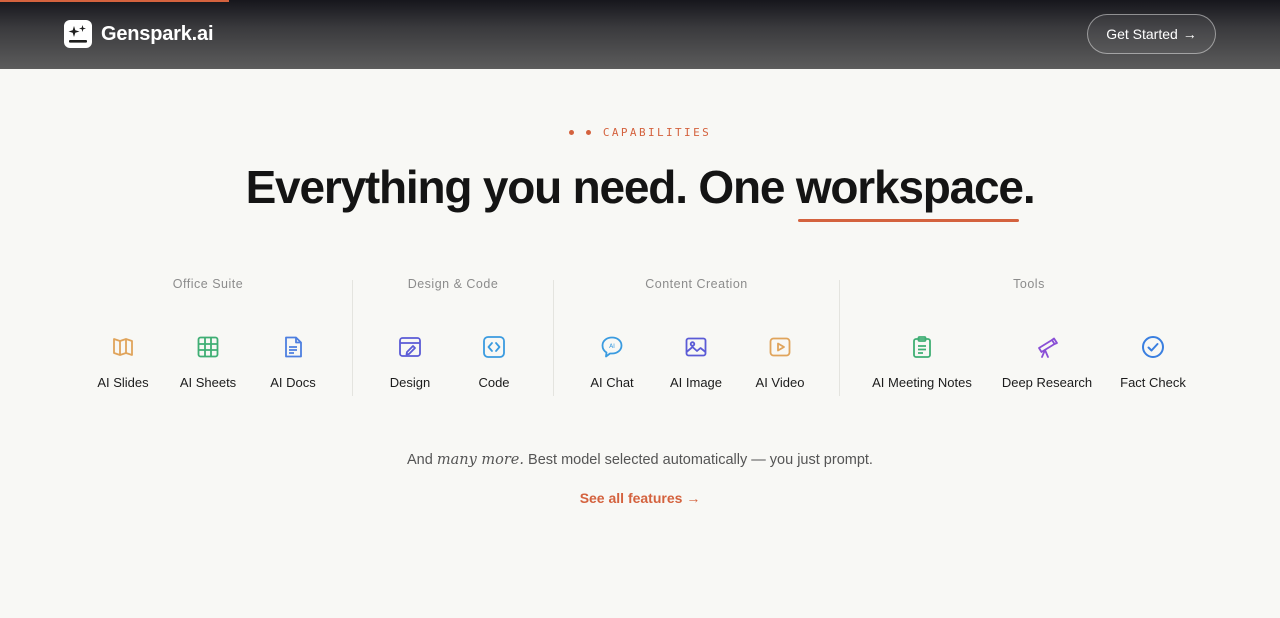 This screenshot has width=1280, height=618. I want to click on top-nav-bar: Genspark.ai Get Started →, so click(640, 34).